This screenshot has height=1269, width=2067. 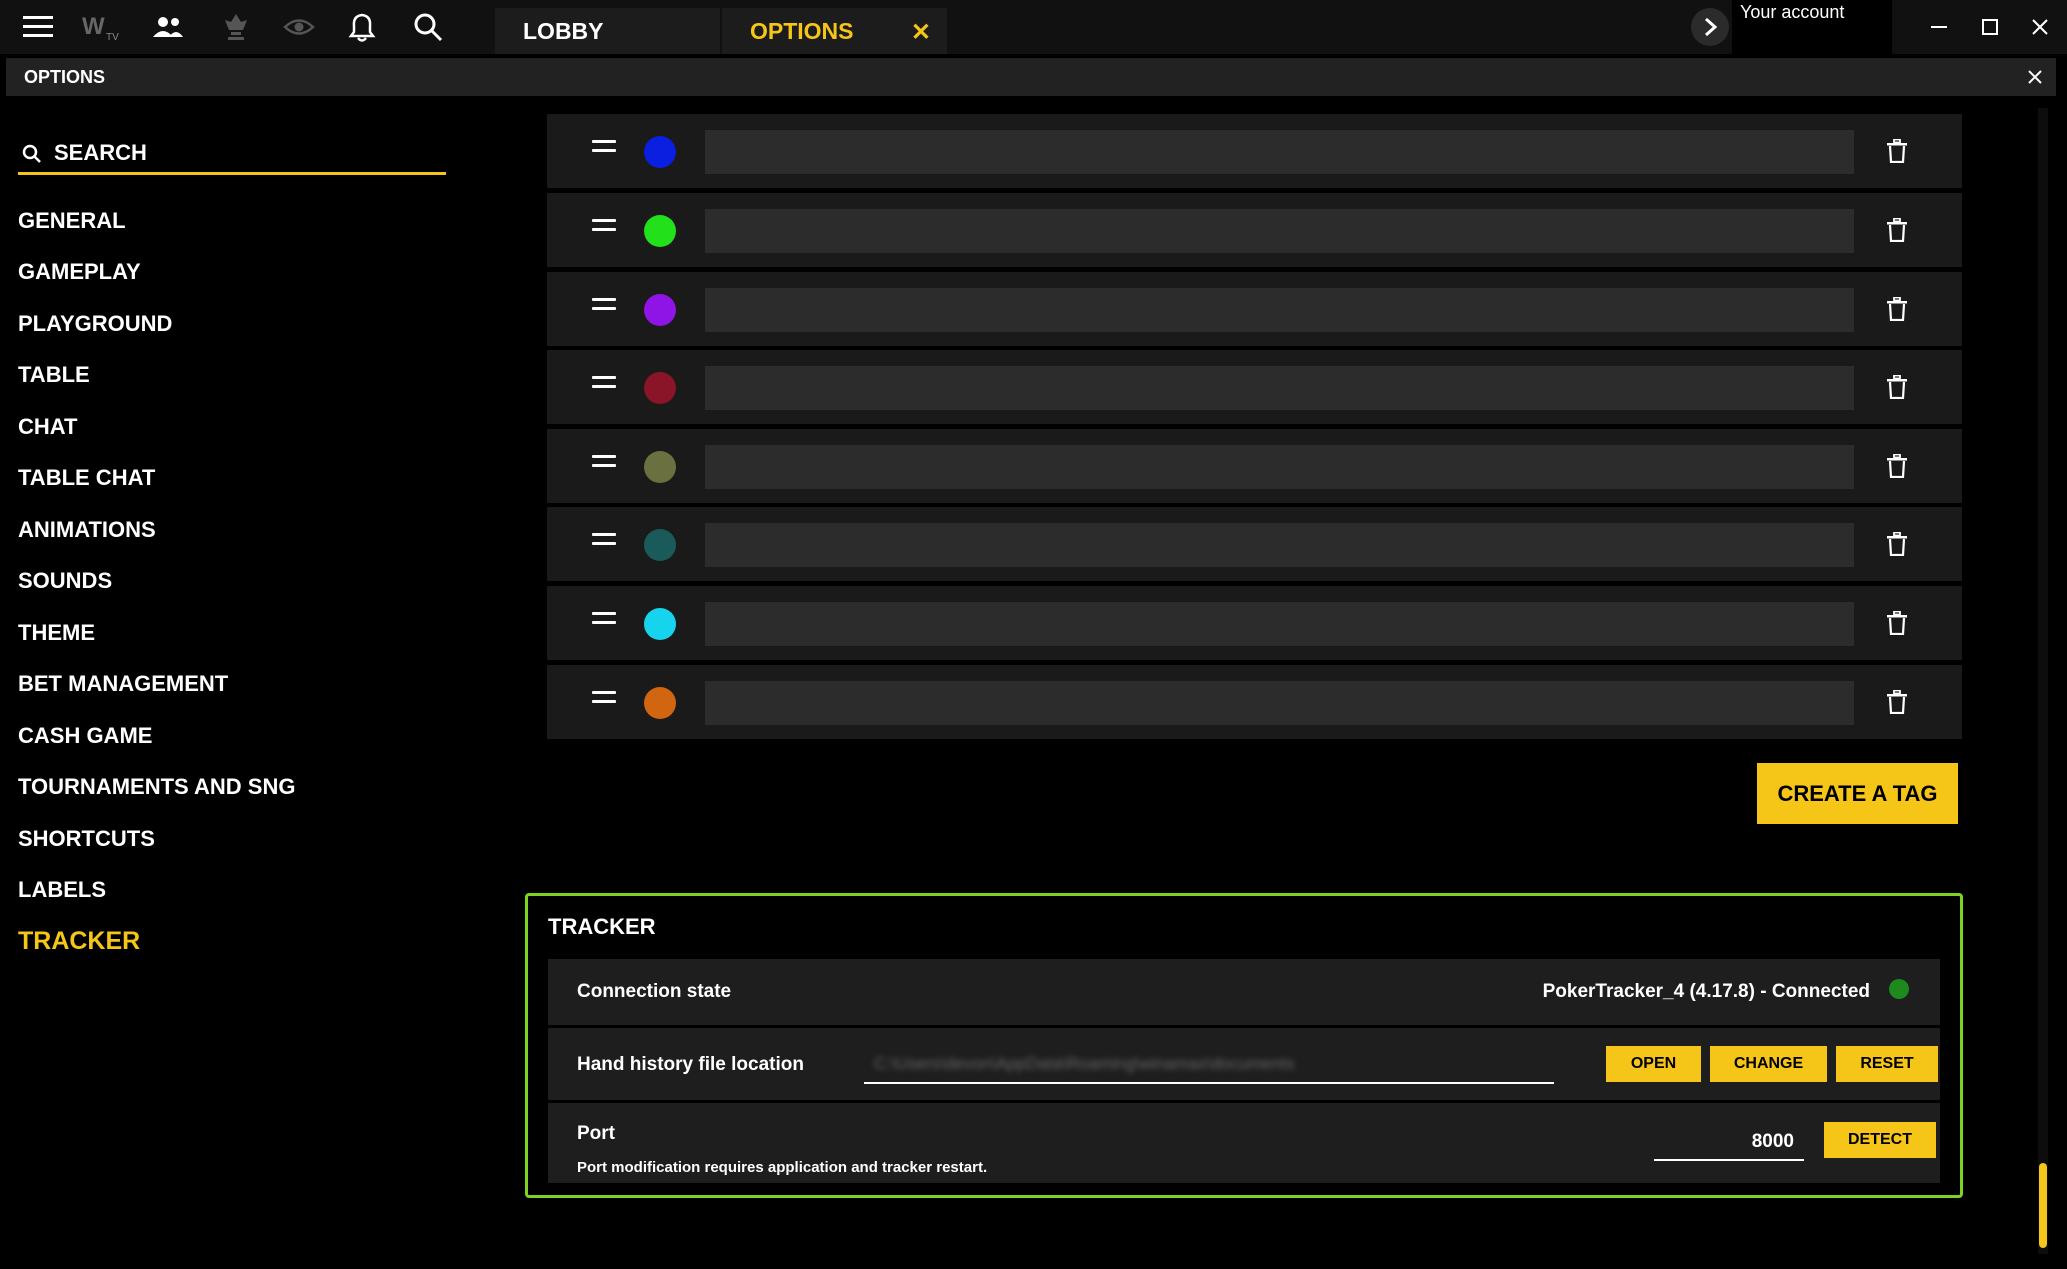 What do you see at coordinates (1653, 1064) in the screenshot?
I see `open-button: OPEN` at bounding box center [1653, 1064].